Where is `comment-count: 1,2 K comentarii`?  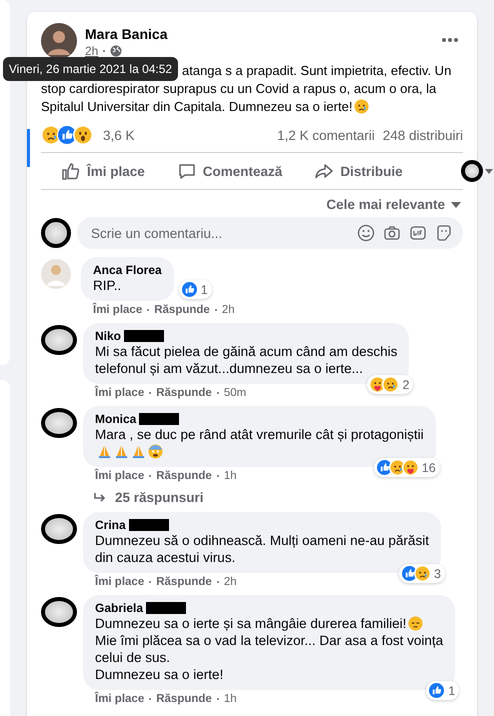 comment-count: 1,2 K comentarii is located at coordinates (326, 135).